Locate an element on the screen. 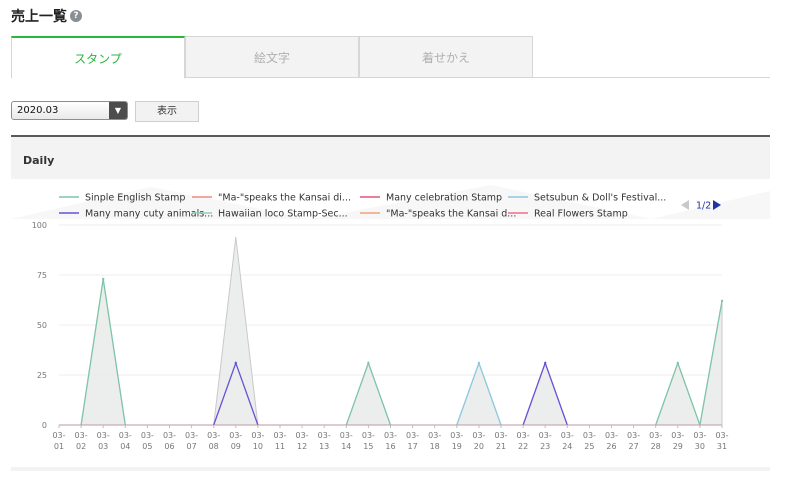 The width and height of the screenshot is (800, 486). x-tick-label: 03-06 is located at coordinates (169, 441).